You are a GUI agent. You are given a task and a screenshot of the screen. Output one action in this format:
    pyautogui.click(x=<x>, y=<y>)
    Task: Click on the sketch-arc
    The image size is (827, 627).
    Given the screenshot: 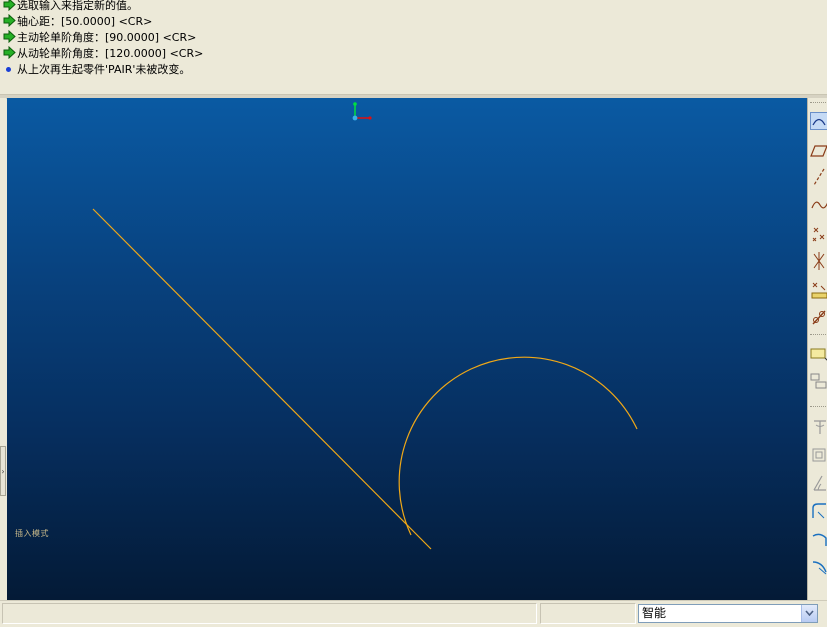 What is the action you would take?
    pyautogui.click(x=518, y=446)
    